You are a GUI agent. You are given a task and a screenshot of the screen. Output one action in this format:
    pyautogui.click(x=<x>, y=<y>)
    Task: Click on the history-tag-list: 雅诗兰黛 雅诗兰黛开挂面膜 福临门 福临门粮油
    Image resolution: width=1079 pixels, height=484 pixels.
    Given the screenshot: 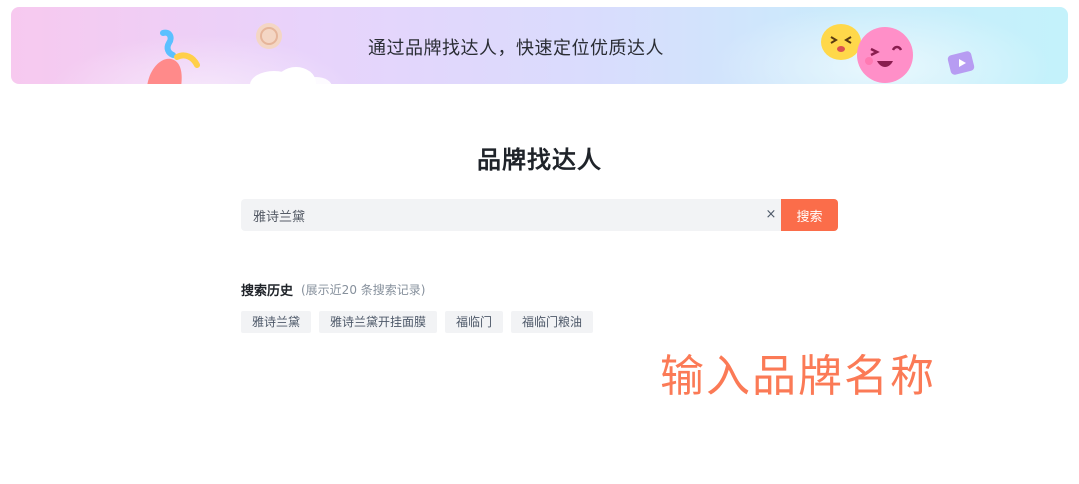 What is the action you would take?
    pyautogui.click(x=421, y=322)
    